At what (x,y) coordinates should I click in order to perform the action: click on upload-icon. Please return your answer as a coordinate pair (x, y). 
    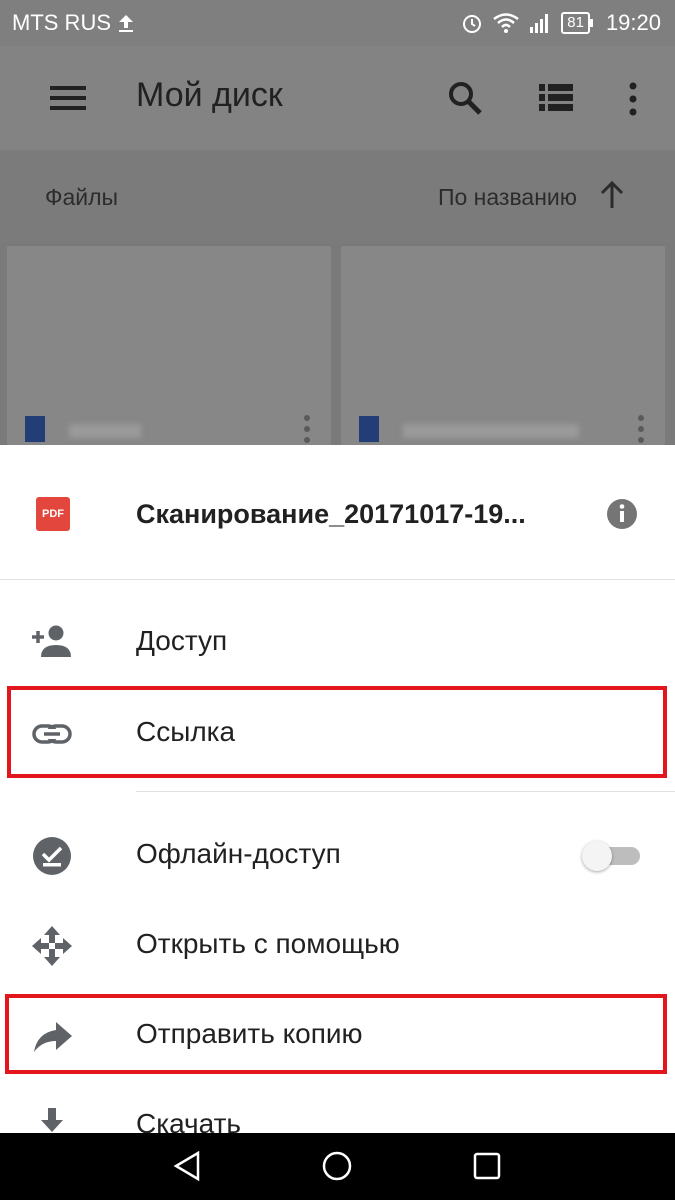
    Looking at the image, I should click on (126, 23).